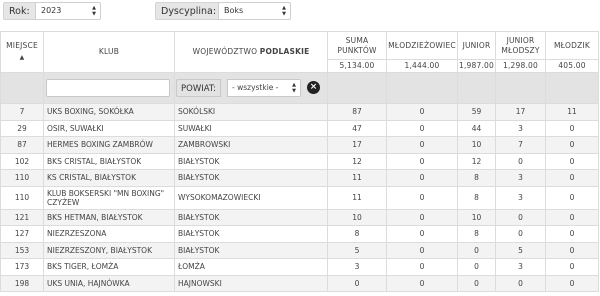 The width and height of the screenshot is (600, 296). What do you see at coordinates (357, 267) in the screenshot?
I see `cell-suma: 3` at bounding box center [357, 267].